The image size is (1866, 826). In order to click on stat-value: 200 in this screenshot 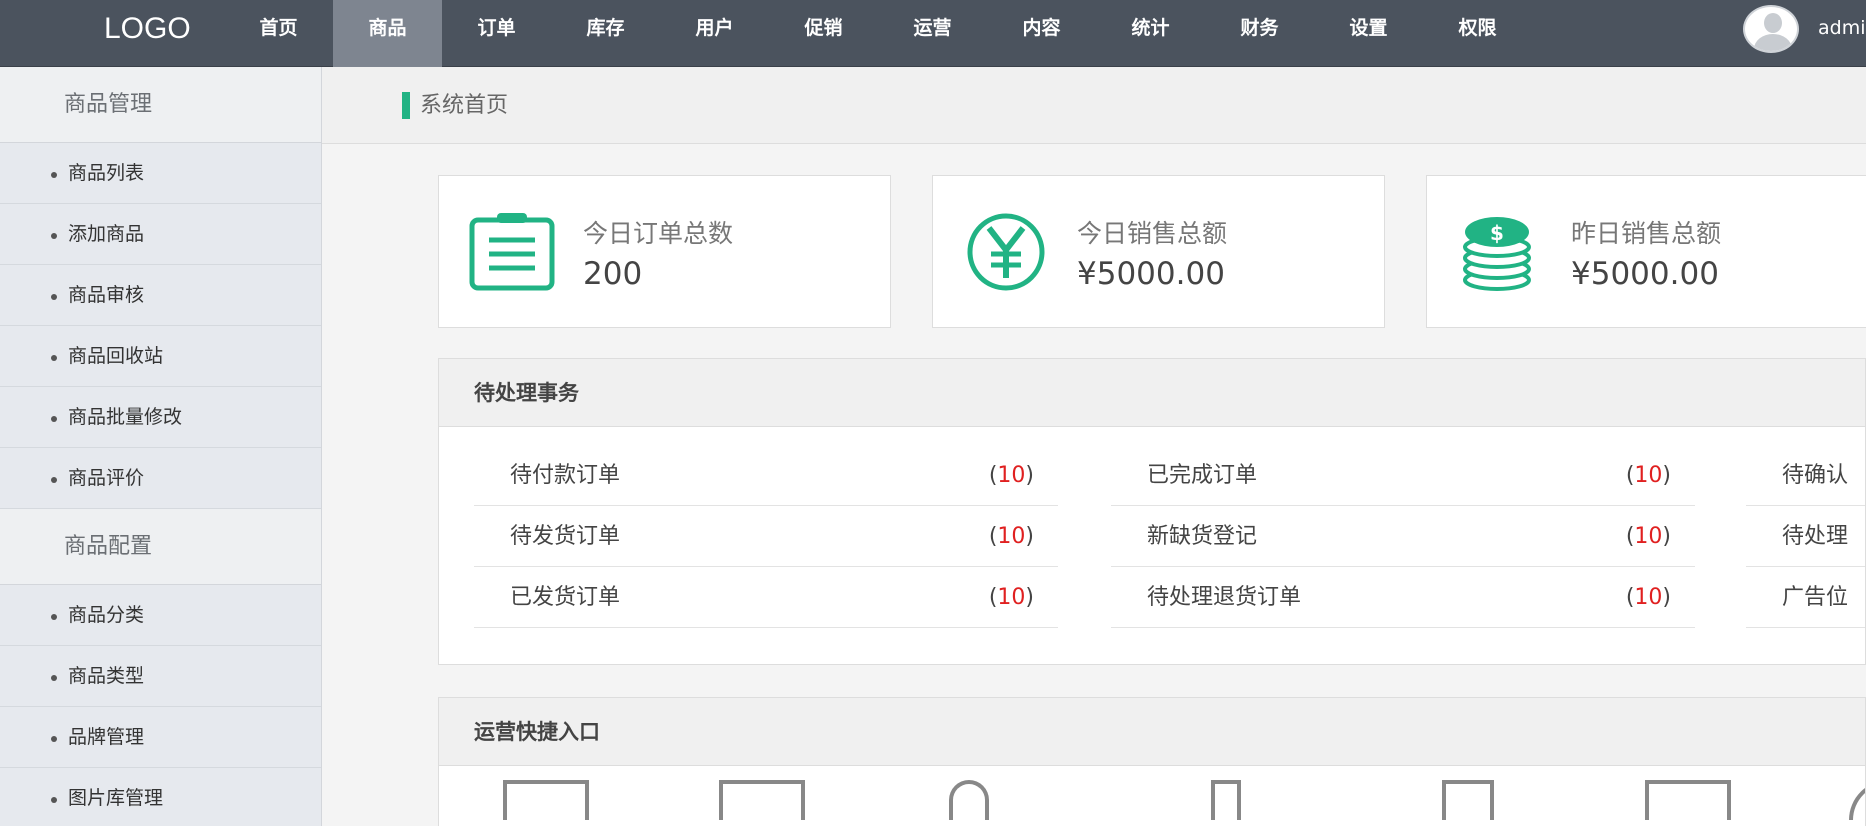, I will do `click(613, 274)`.